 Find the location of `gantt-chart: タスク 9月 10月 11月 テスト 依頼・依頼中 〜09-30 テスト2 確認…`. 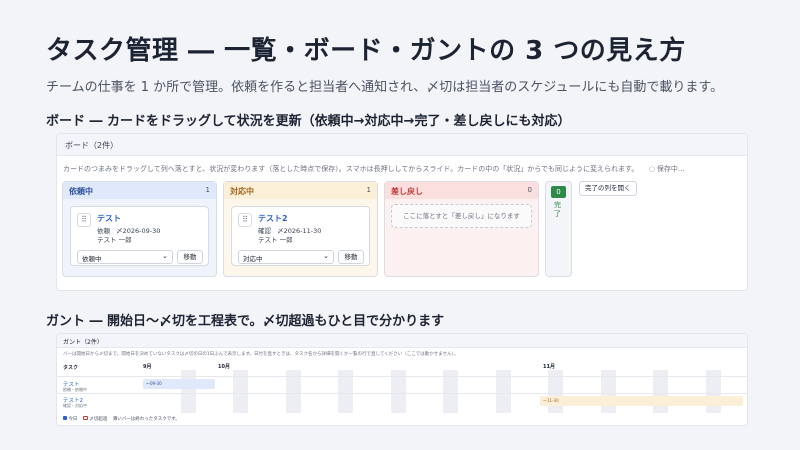

gantt-chart: タスク 9月 10月 11月 テスト 依頼・依頼中 〜09-30 テスト2 確認… is located at coordinates (402, 387).